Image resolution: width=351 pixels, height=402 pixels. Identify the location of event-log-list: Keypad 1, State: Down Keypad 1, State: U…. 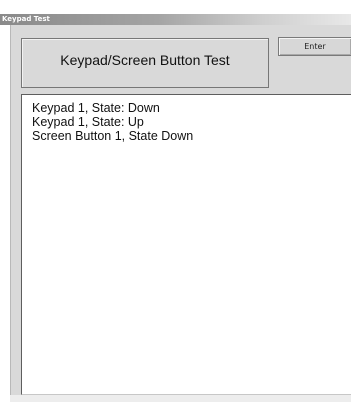
(112, 122).